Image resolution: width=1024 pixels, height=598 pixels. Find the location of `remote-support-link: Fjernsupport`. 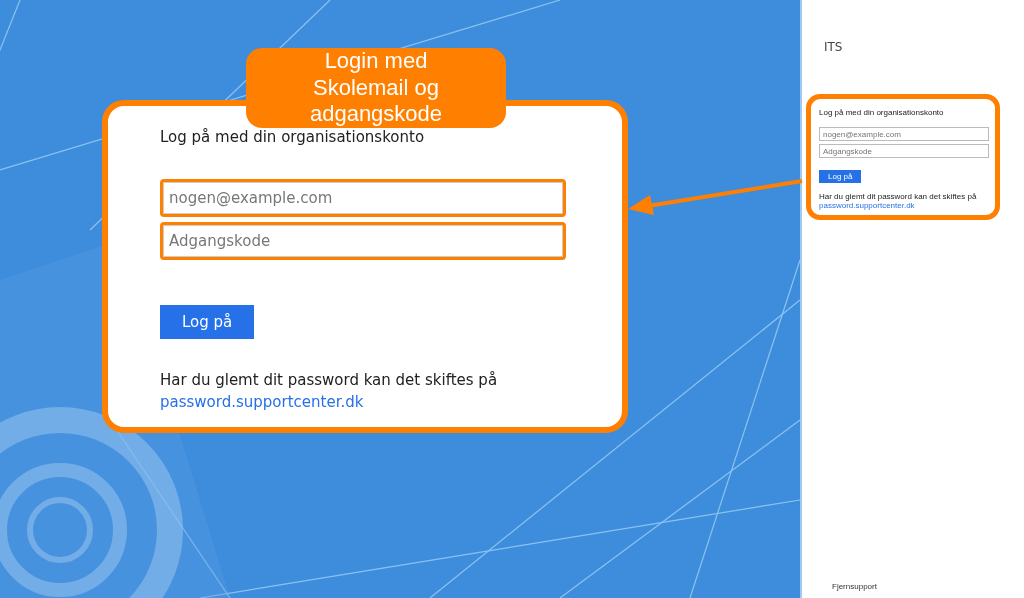

remote-support-link: Fjernsupport is located at coordinates (854, 586).